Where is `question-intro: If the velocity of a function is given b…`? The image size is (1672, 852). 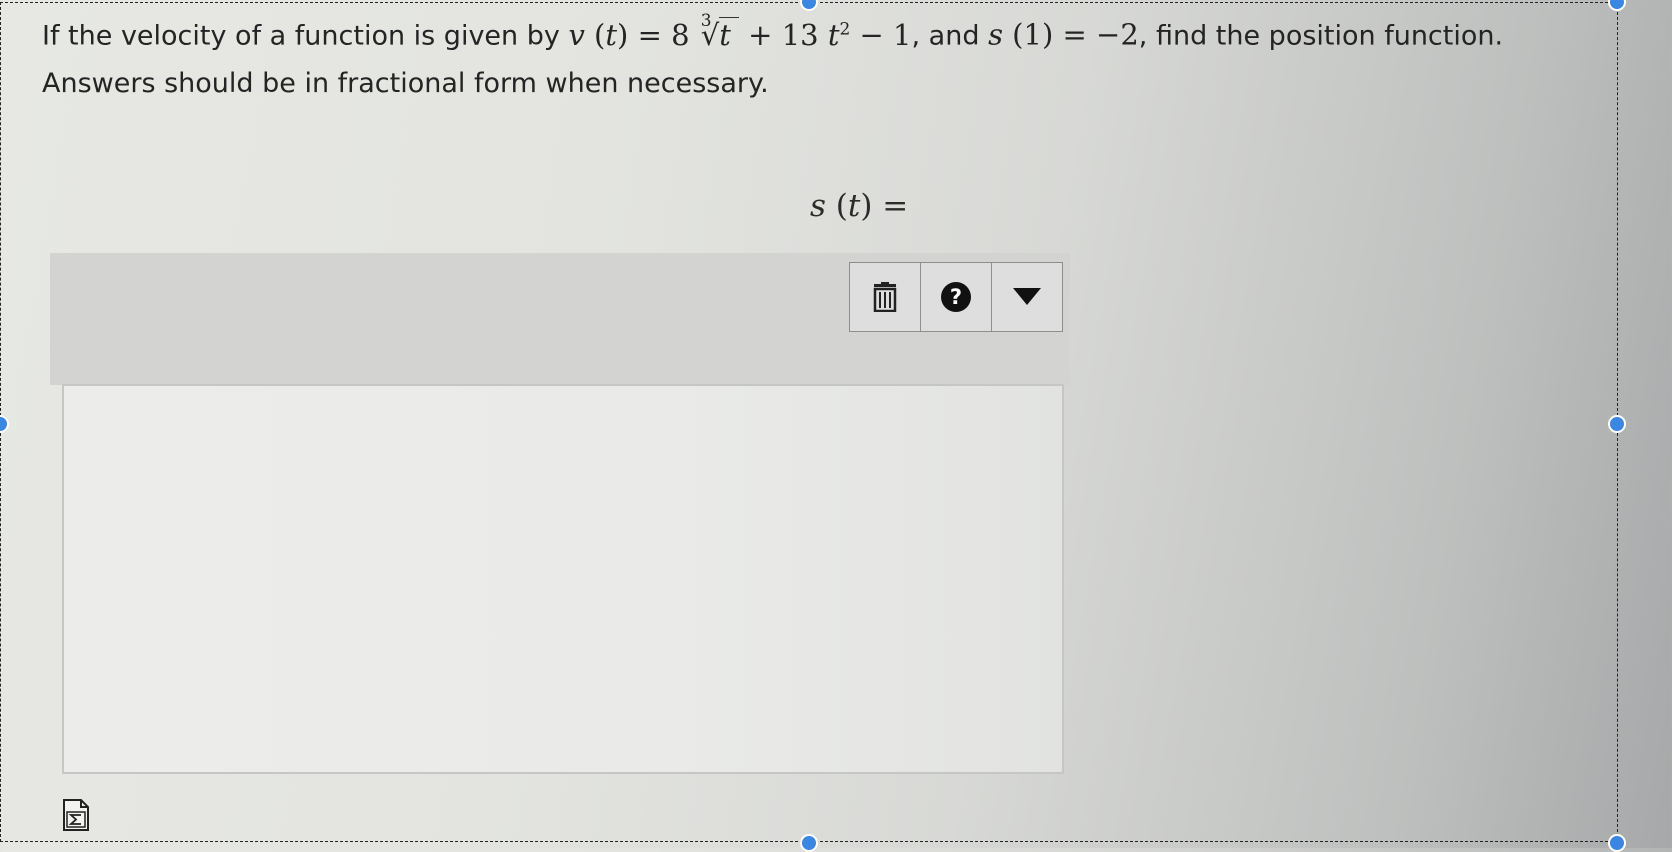
question-intro: If the velocity of a function is given b… is located at coordinates (301, 36).